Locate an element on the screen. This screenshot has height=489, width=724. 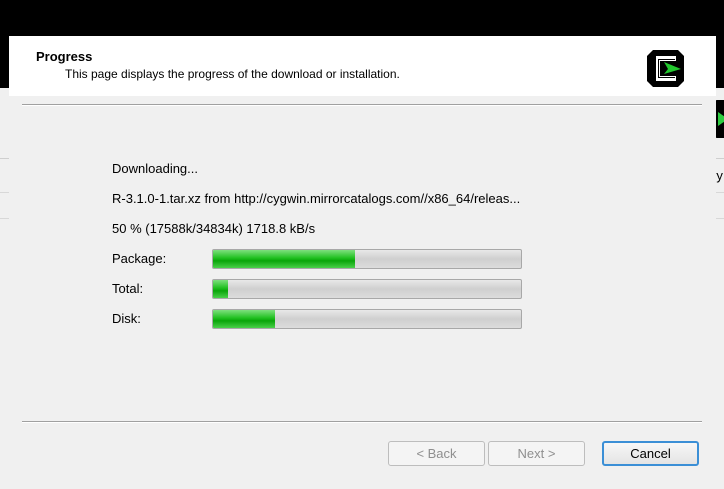
total-progress-fill is located at coordinates (221, 289).